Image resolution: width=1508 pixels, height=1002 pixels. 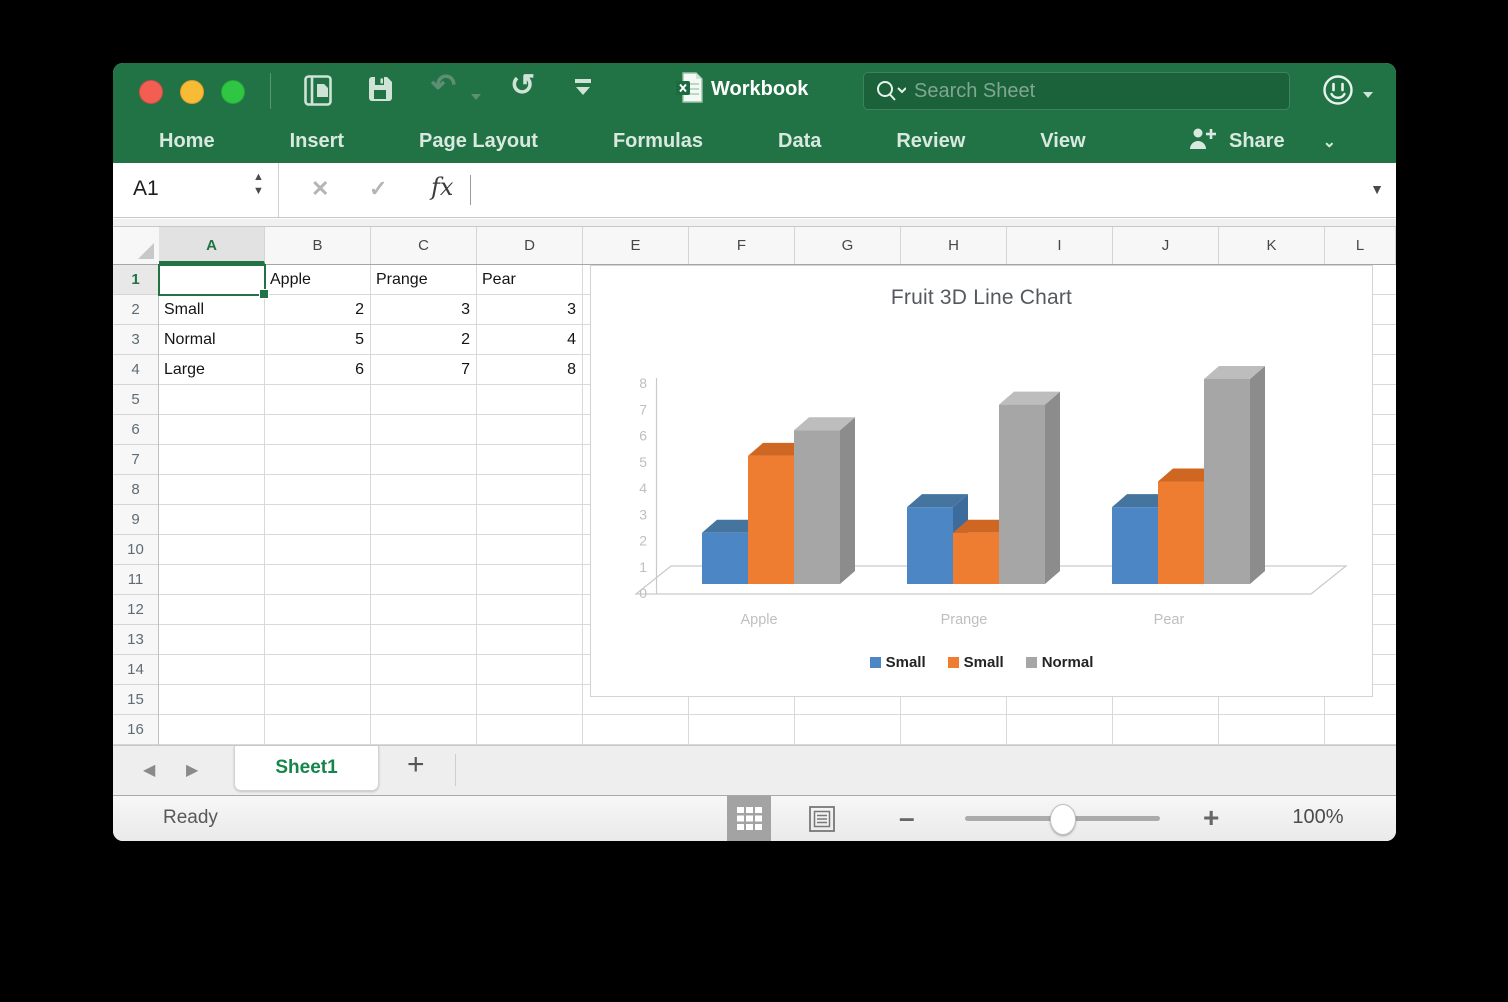 I want to click on cell-D1: Pear, so click(x=530, y=280).